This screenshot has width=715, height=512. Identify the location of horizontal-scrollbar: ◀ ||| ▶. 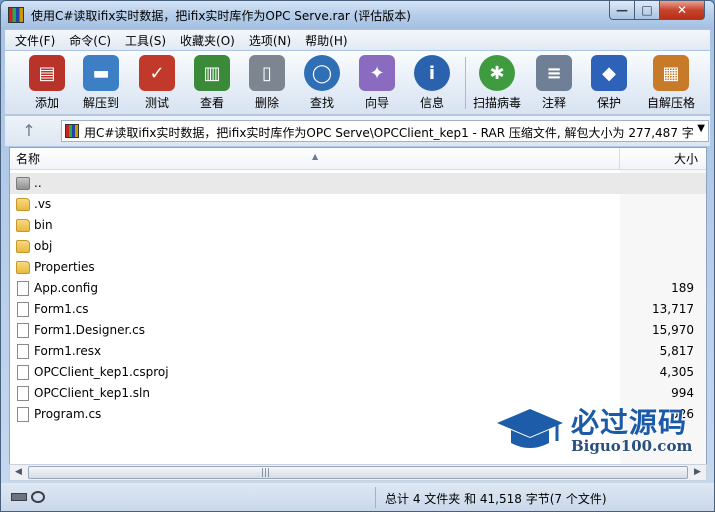
(358, 472).